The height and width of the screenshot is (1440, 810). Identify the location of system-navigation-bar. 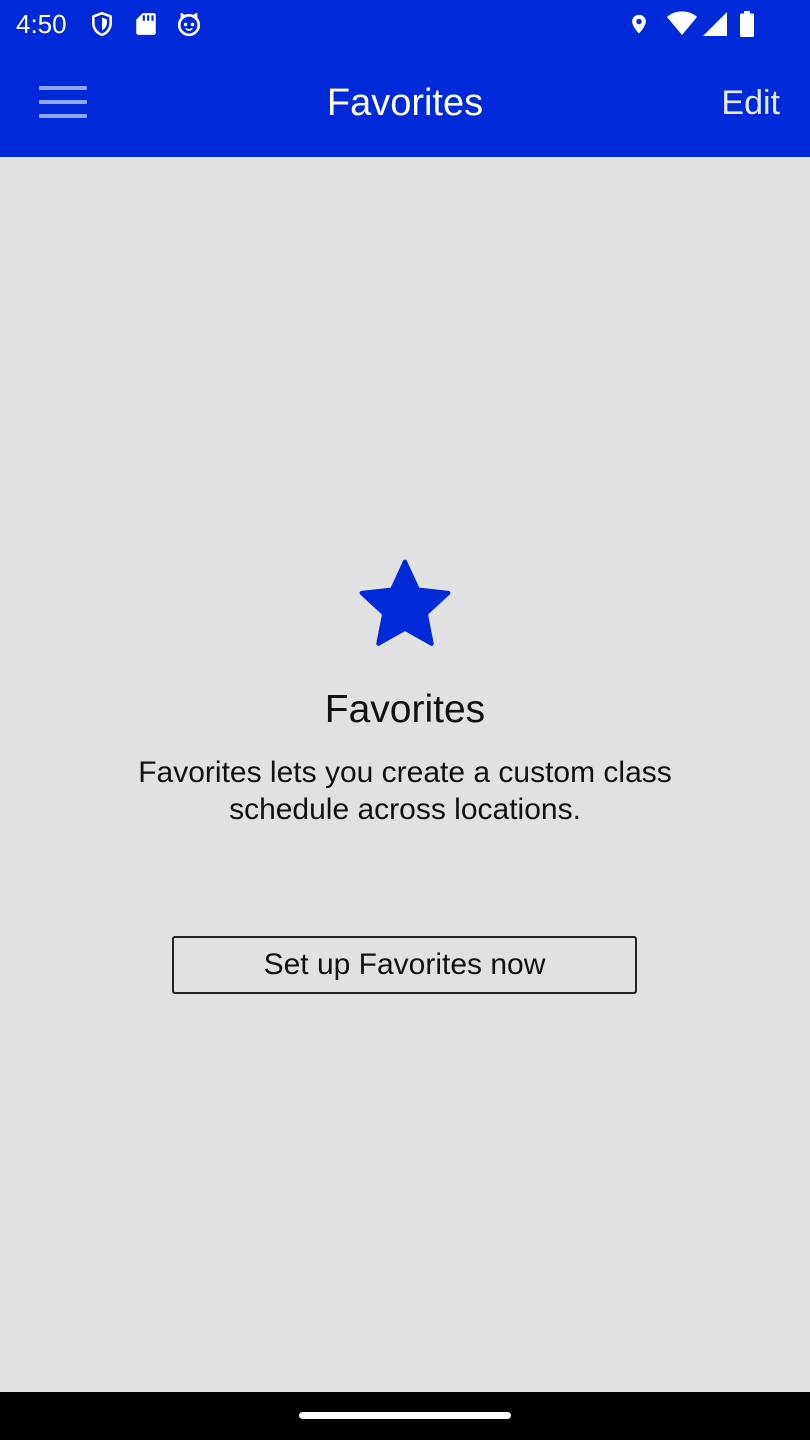
(405, 1416).